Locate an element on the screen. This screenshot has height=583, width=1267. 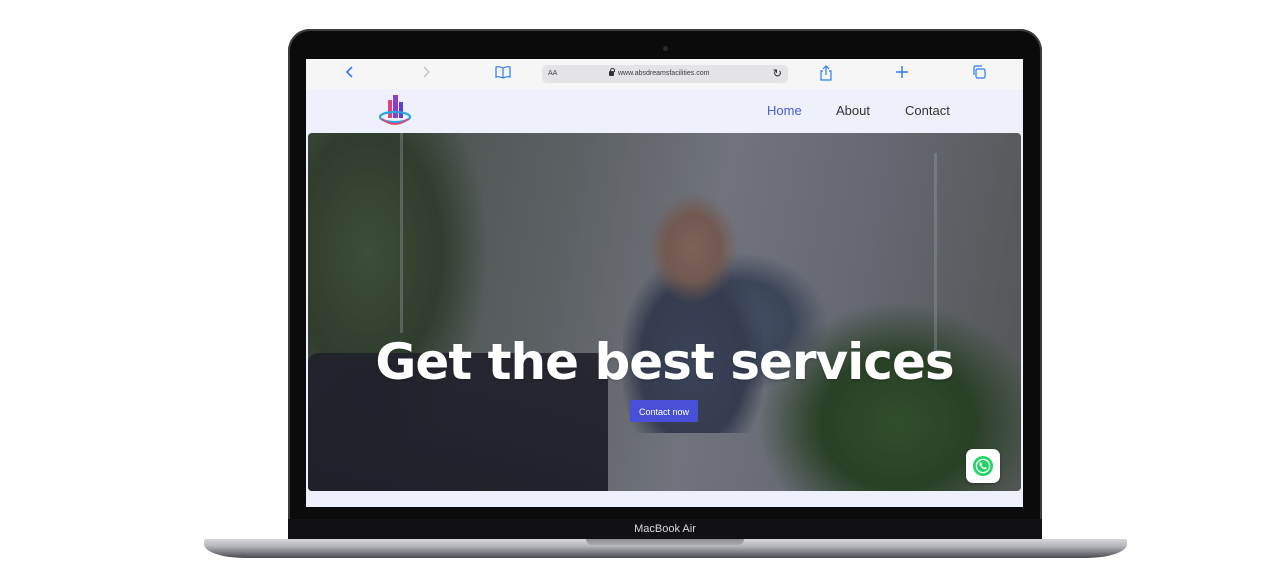
whatsapp-button is located at coordinates (983, 466).